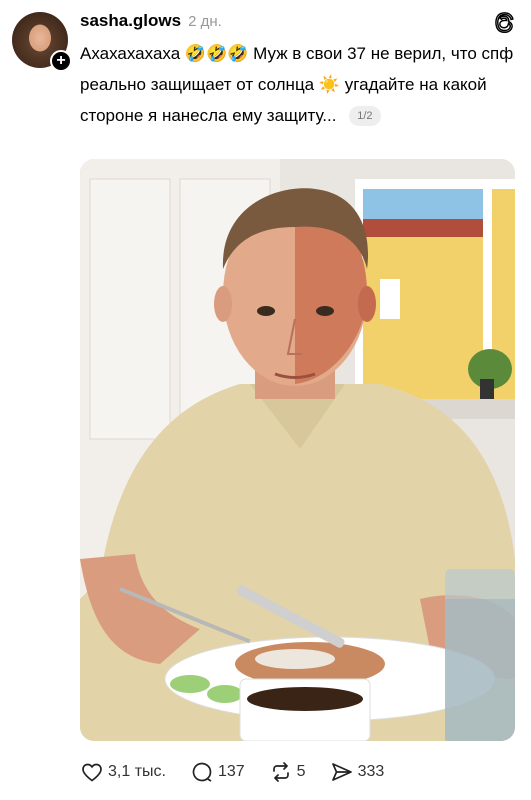 This screenshot has height=800, width=531. What do you see at coordinates (365, 116) in the screenshot?
I see `image-counter-badge: 1/2` at bounding box center [365, 116].